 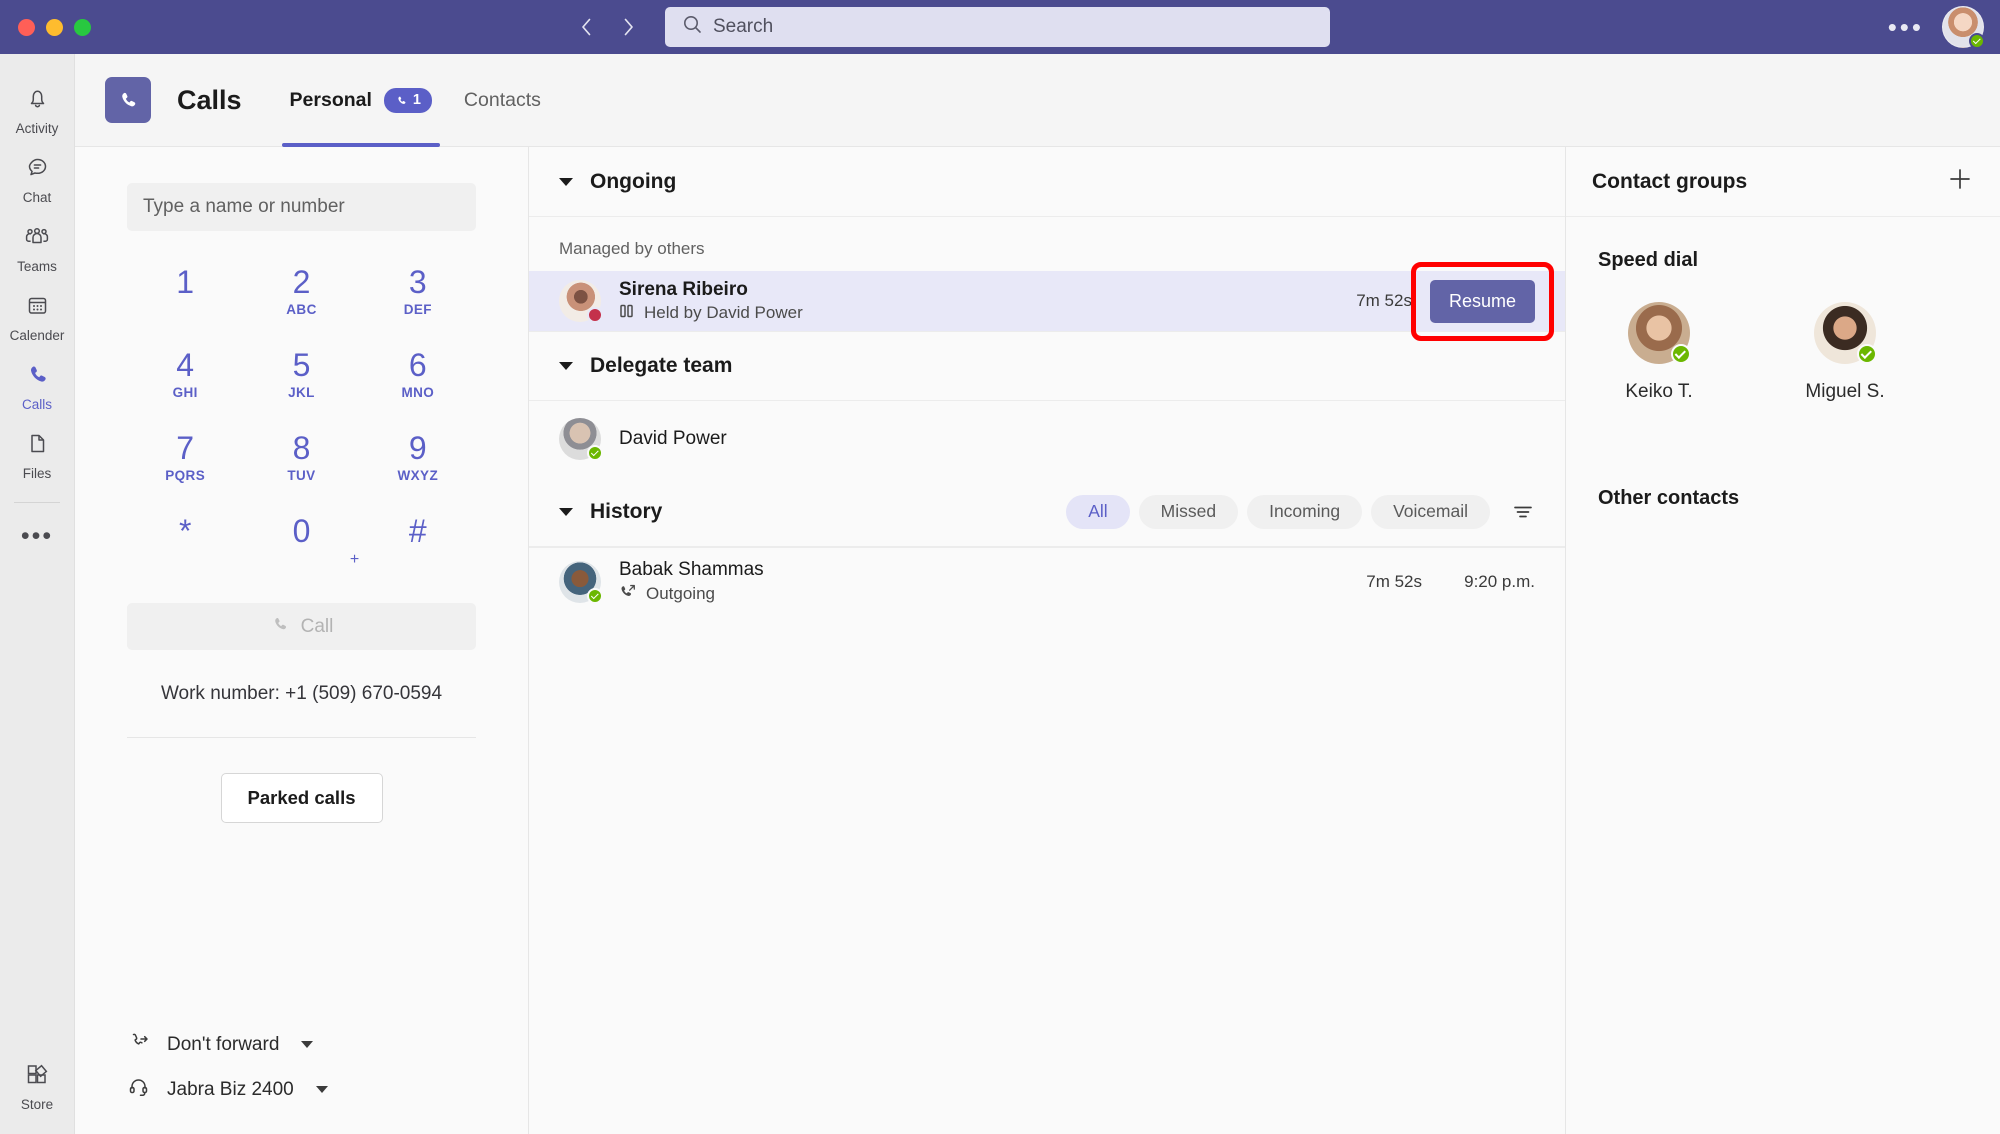 I want to click on sidebar-item-calls: Calls, so click(x=37, y=384).